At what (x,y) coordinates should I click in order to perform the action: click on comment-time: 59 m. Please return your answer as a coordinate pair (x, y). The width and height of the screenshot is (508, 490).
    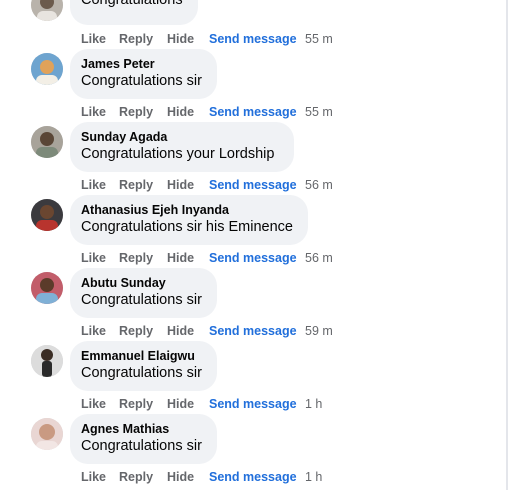
    Looking at the image, I should click on (319, 331).